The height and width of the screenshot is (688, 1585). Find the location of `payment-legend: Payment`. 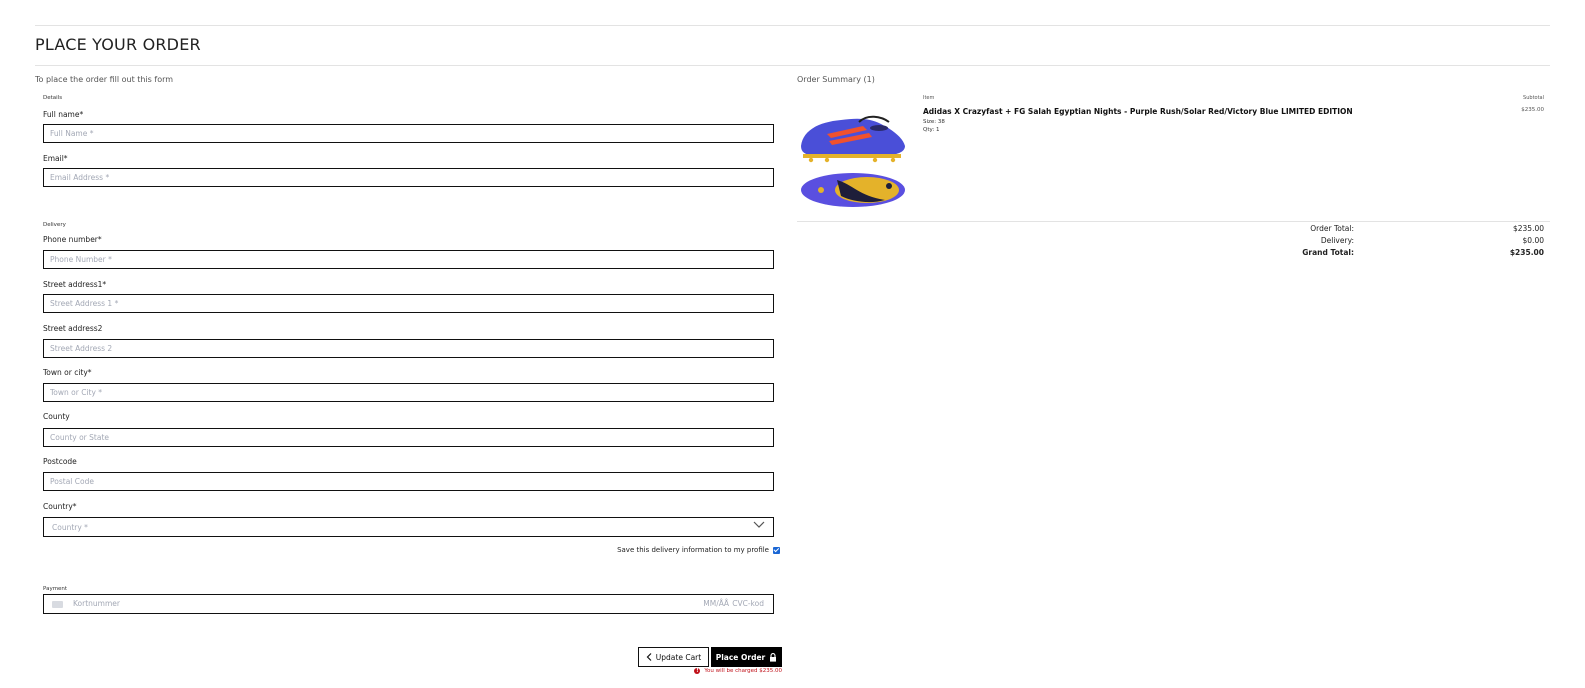

payment-legend: Payment is located at coordinates (55, 589).